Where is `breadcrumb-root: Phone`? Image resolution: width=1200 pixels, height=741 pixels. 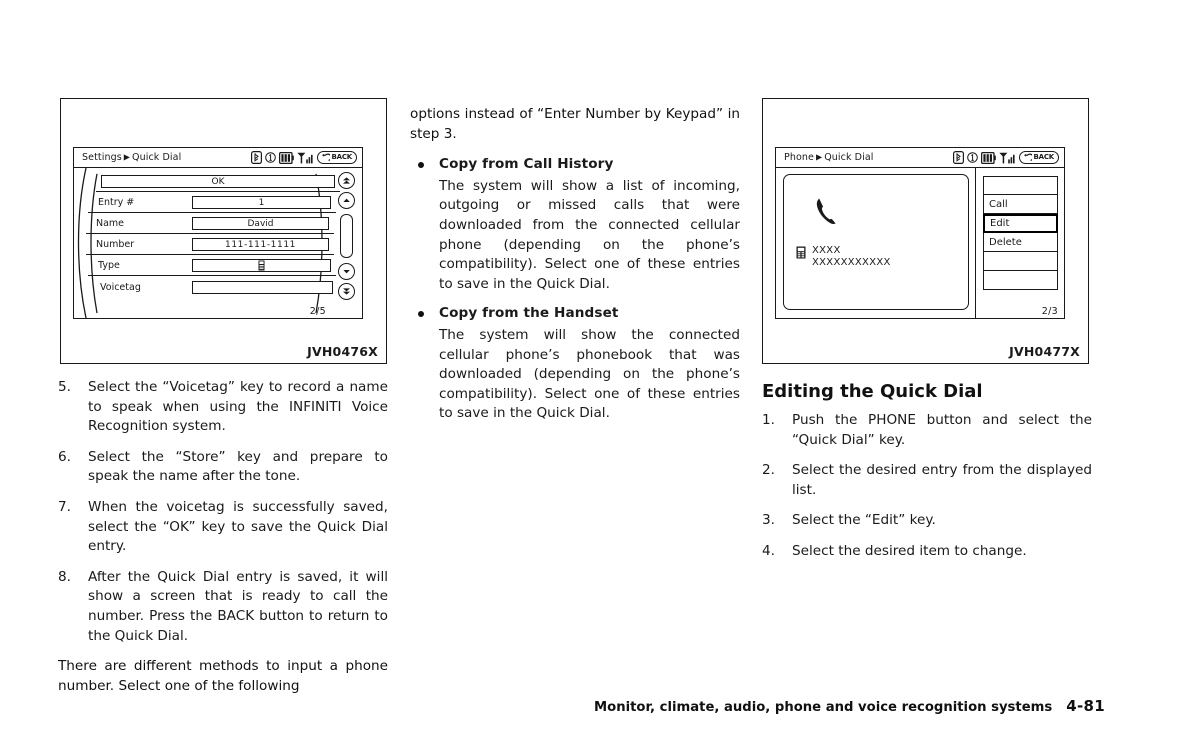 breadcrumb-root: Phone is located at coordinates (799, 157).